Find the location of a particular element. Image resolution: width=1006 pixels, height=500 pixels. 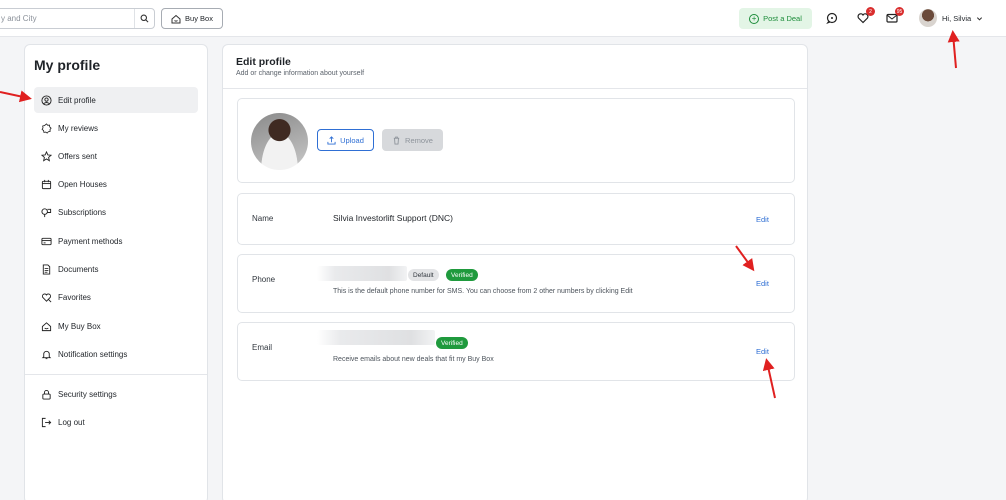

arrow-to-edit-profile is located at coordinates (16, 96).